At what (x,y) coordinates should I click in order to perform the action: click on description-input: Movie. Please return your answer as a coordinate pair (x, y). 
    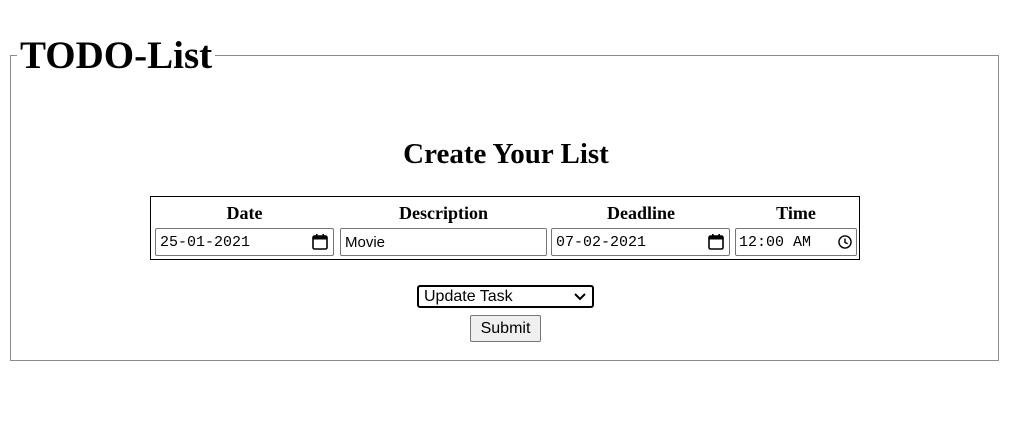
    Looking at the image, I should click on (443, 242).